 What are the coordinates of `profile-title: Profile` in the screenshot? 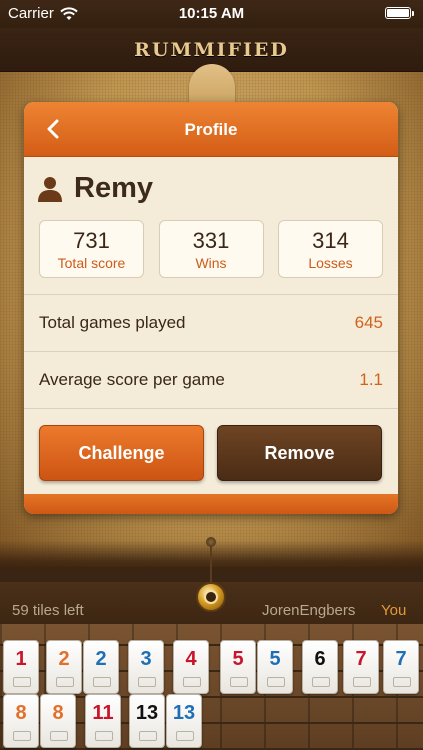 It's located at (211, 129).